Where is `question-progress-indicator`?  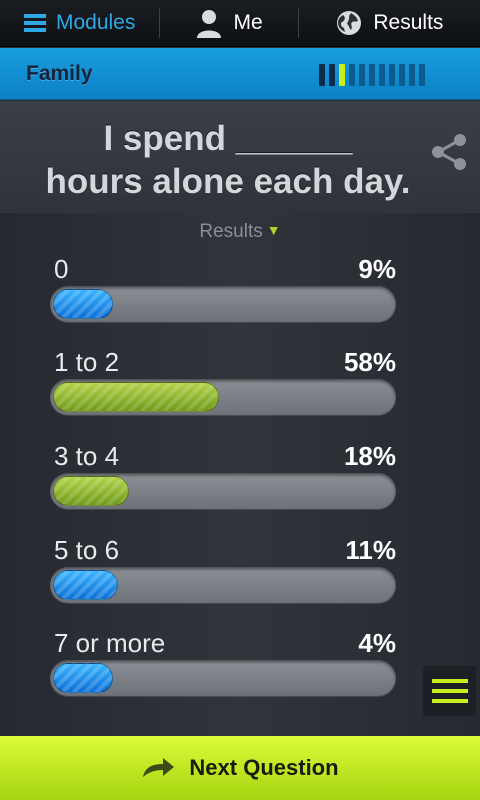 question-progress-indicator is located at coordinates (372, 75).